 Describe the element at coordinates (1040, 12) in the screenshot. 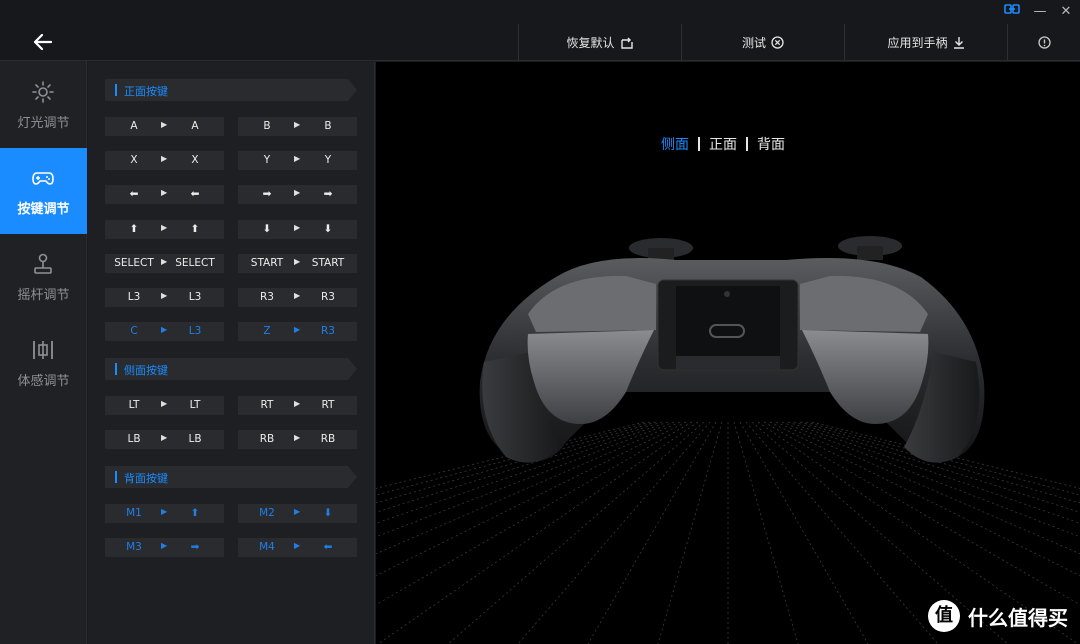

I see `minimize-button: —` at that location.